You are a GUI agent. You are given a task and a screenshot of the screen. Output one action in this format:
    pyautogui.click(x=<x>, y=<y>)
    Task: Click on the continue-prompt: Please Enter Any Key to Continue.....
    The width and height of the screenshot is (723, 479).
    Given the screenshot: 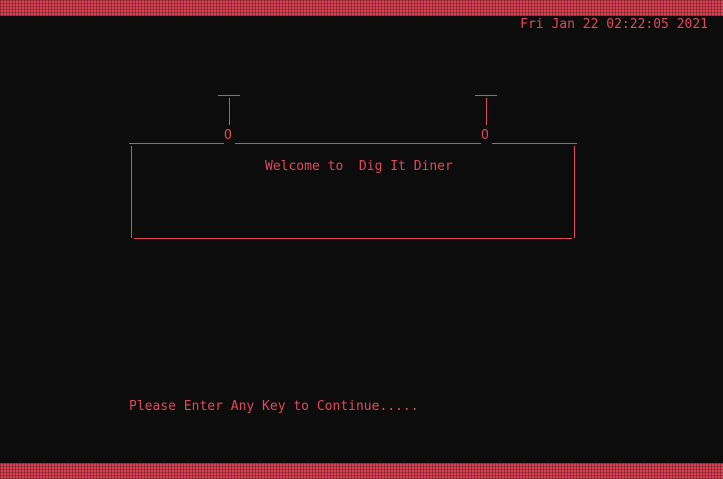 What is the action you would take?
    pyautogui.click(x=274, y=407)
    